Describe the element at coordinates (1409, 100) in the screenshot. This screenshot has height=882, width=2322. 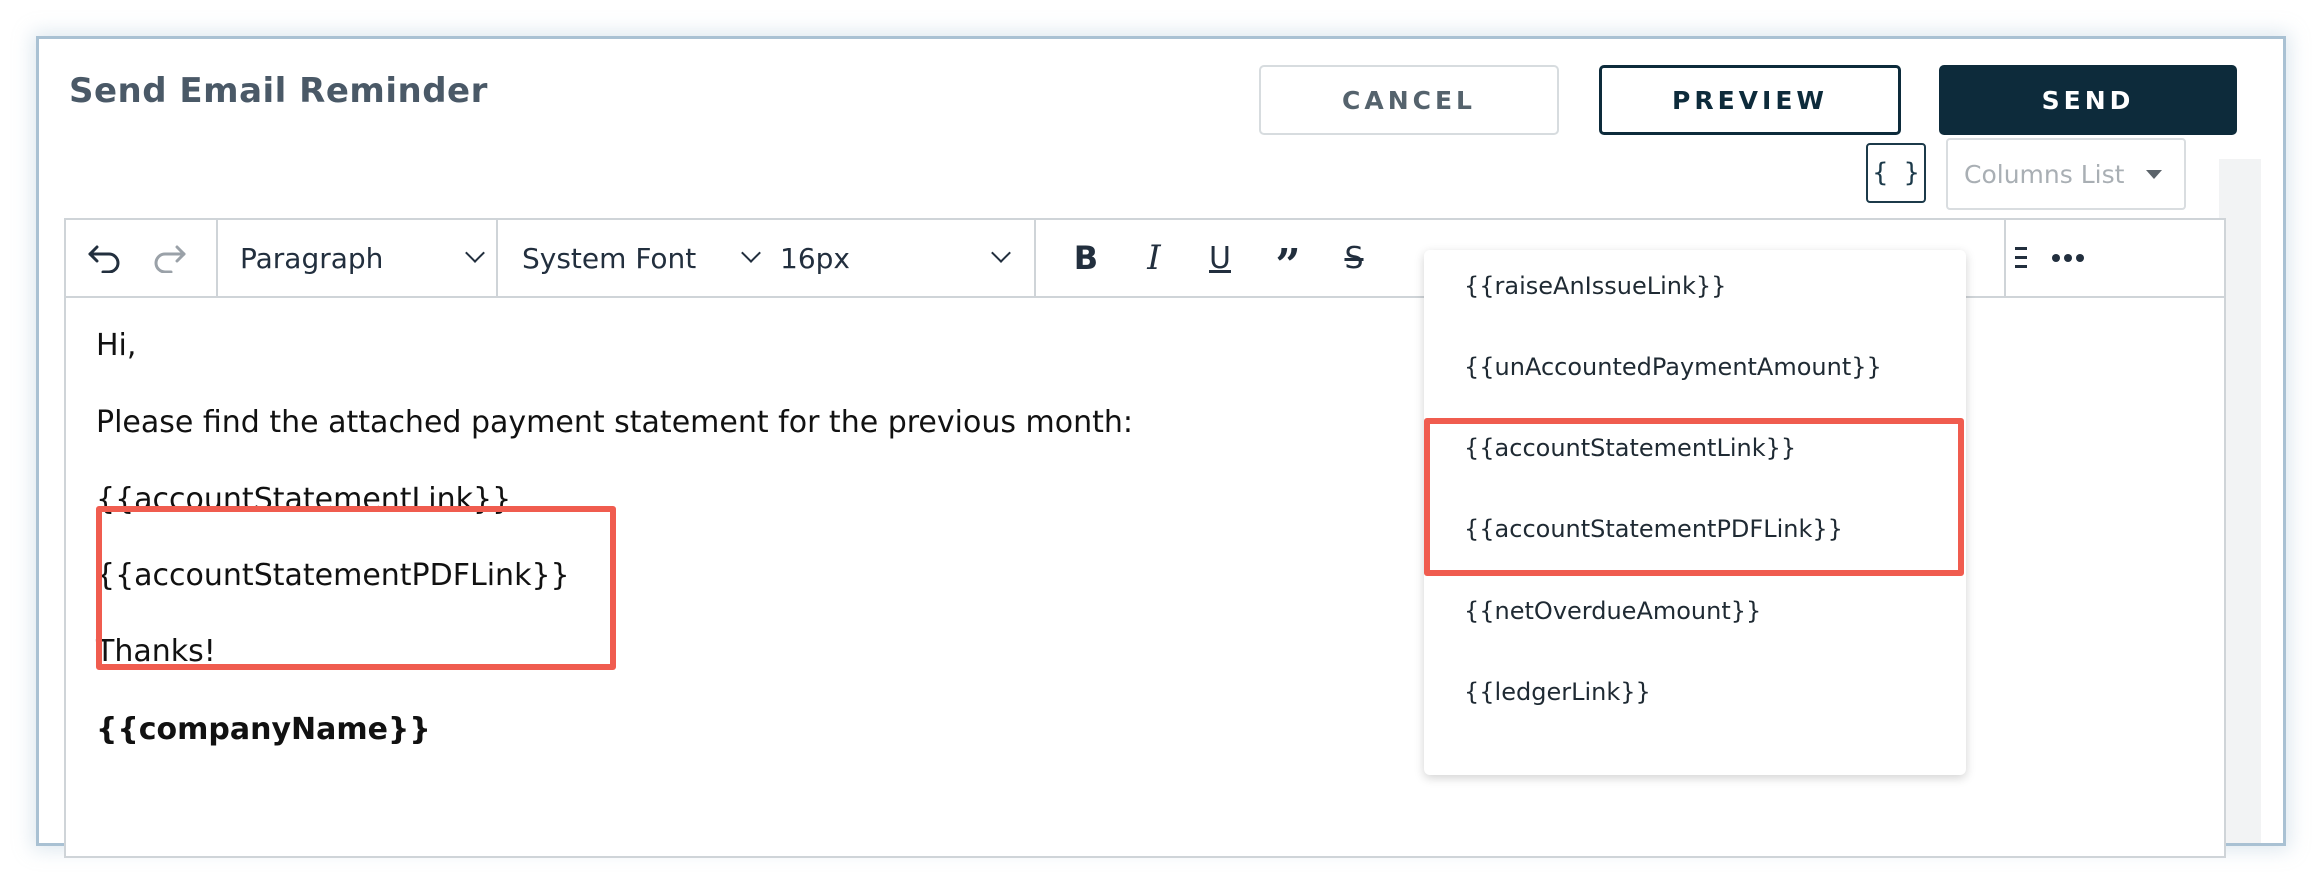
I see `cancel-button: CANCEL` at that location.